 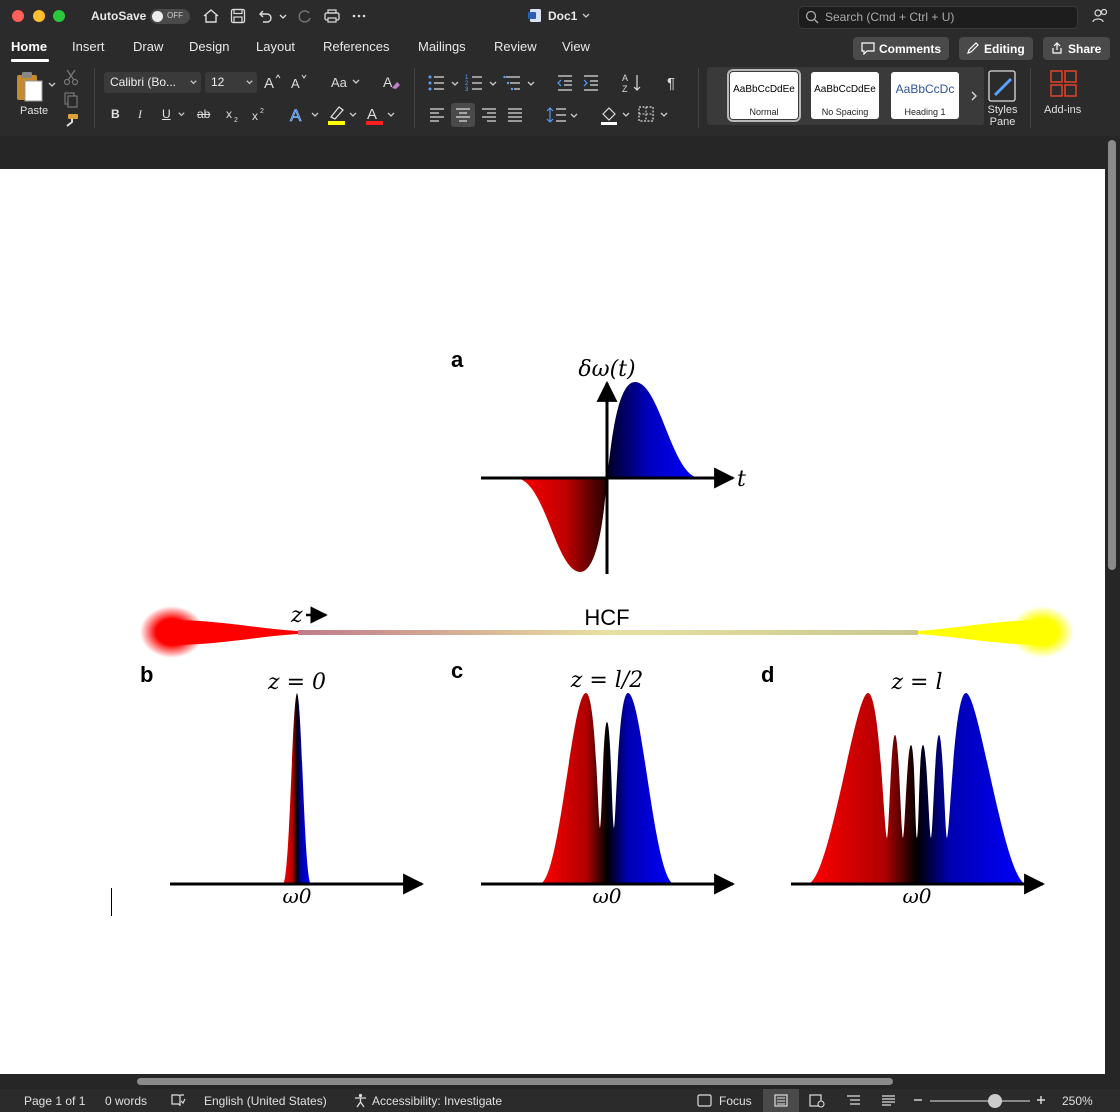 I want to click on shading-icon, so click(x=616, y=115).